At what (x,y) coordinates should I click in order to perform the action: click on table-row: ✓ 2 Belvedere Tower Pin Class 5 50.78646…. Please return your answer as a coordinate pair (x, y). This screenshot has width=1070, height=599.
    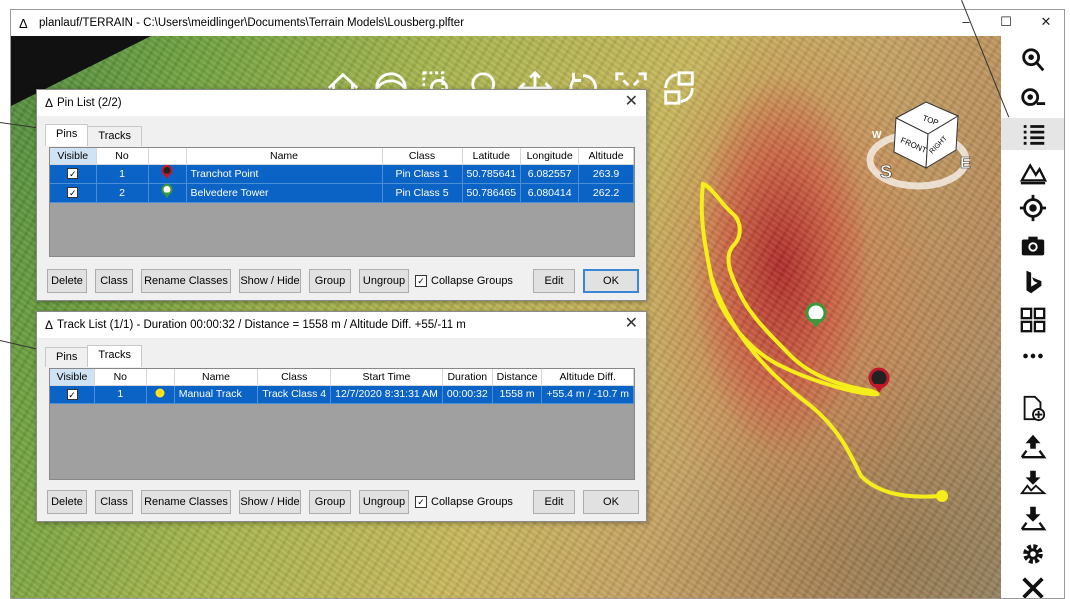
    Looking at the image, I should click on (342, 193).